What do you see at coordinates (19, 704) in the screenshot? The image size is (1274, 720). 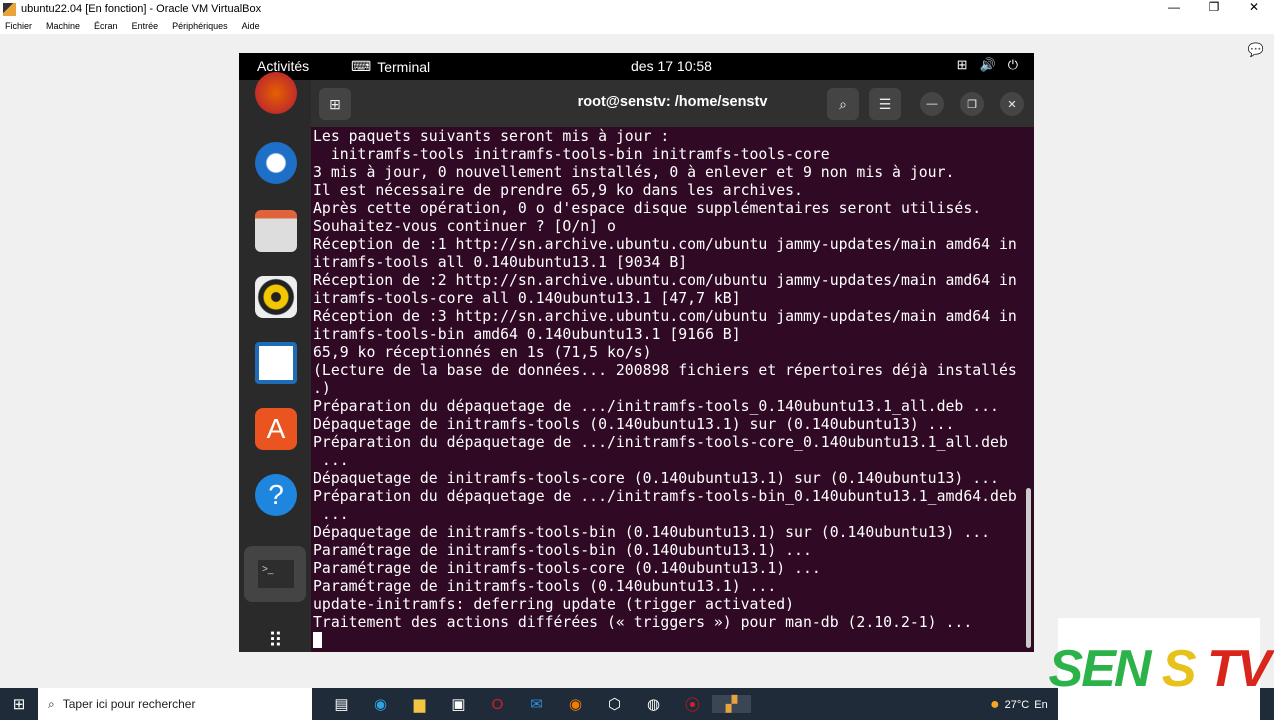 I see `windows-start-icon: ⊞` at bounding box center [19, 704].